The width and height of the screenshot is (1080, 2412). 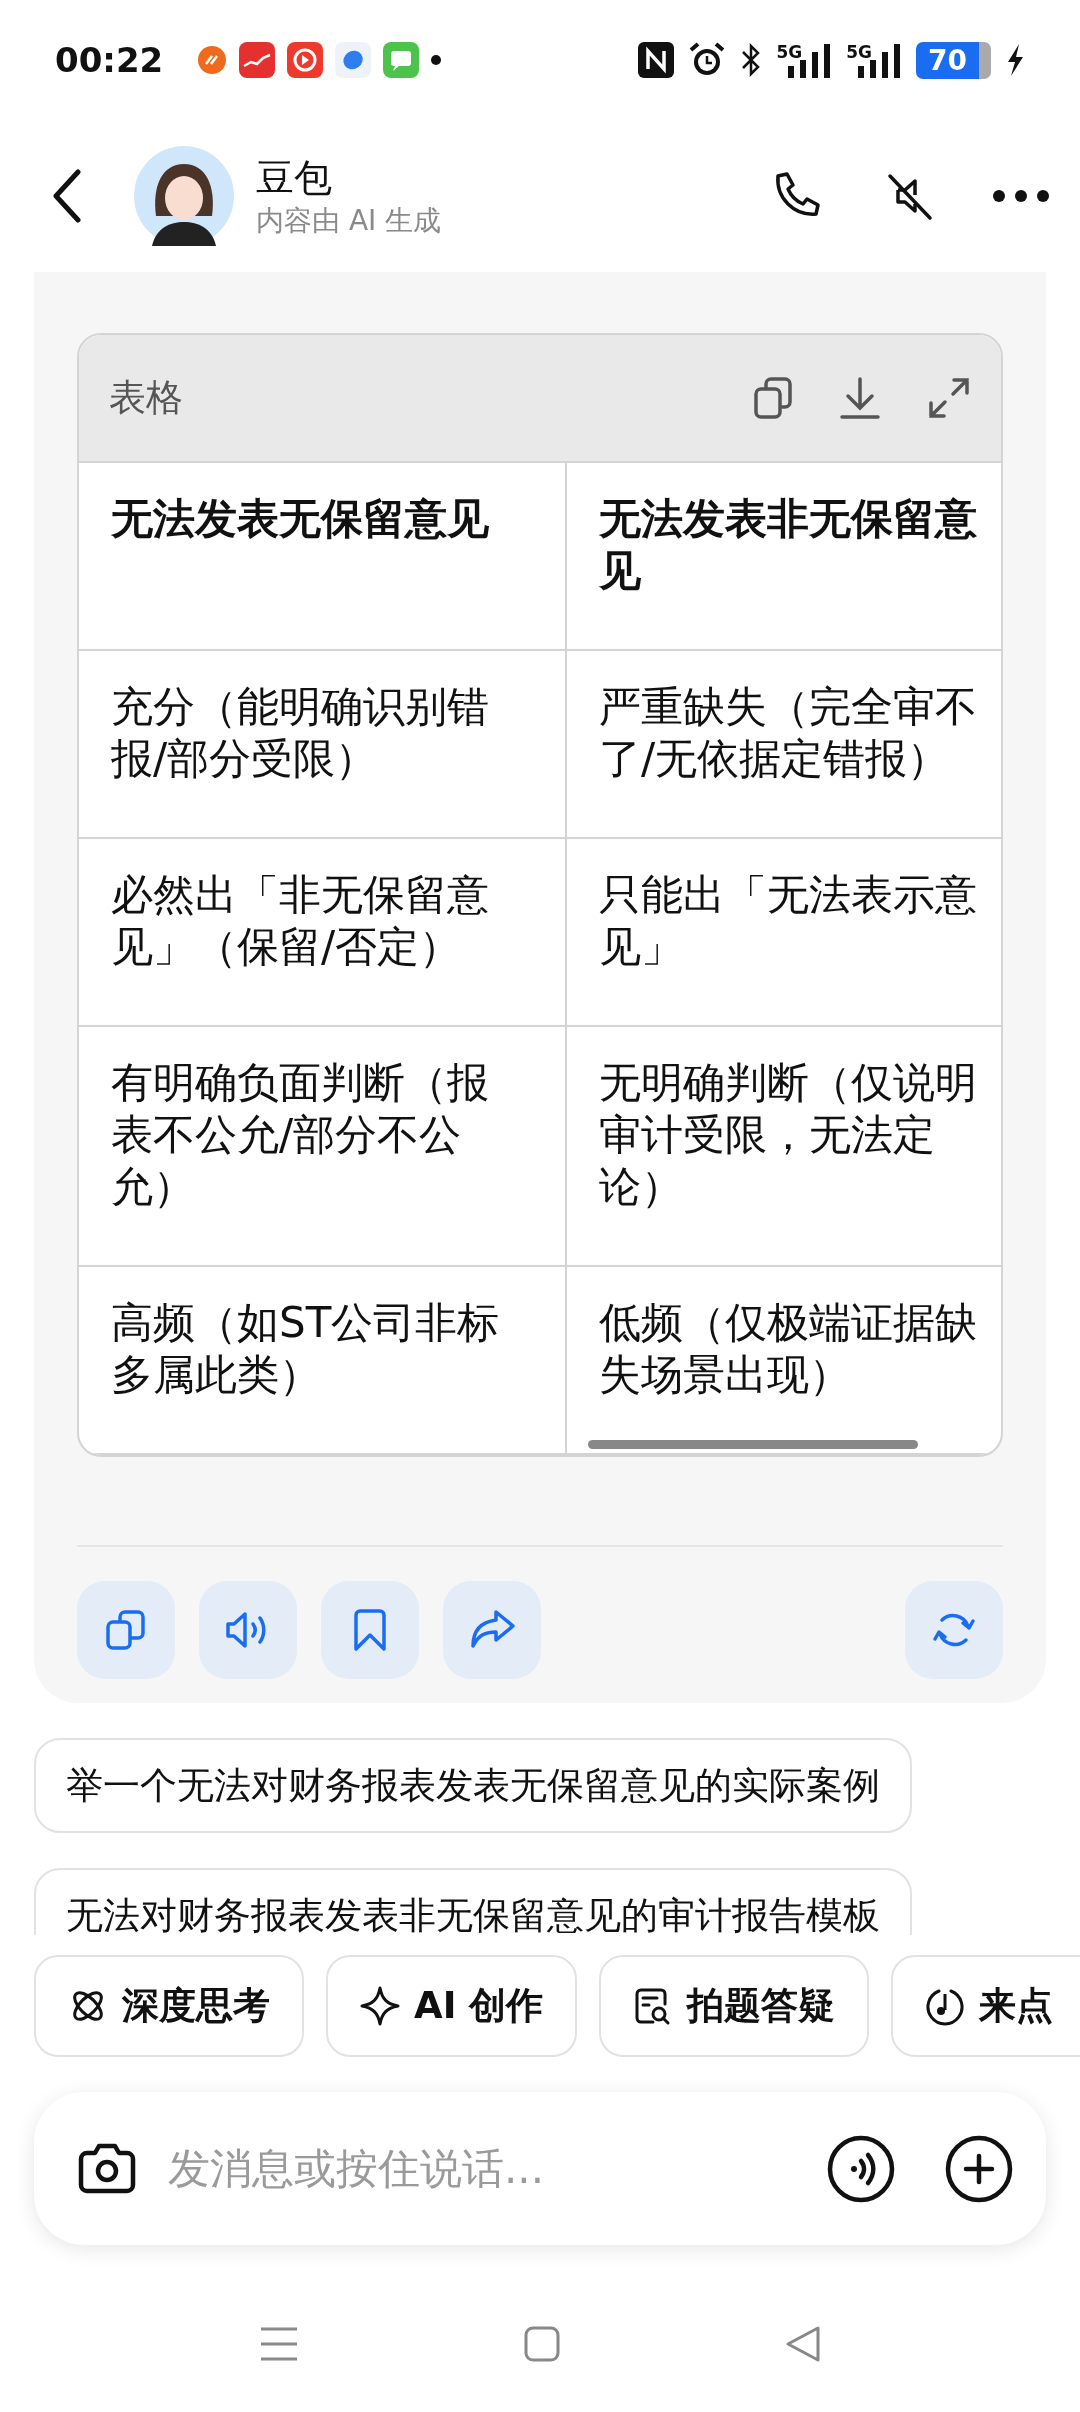 I want to click on home-icon, so click(x=542, y=2344).